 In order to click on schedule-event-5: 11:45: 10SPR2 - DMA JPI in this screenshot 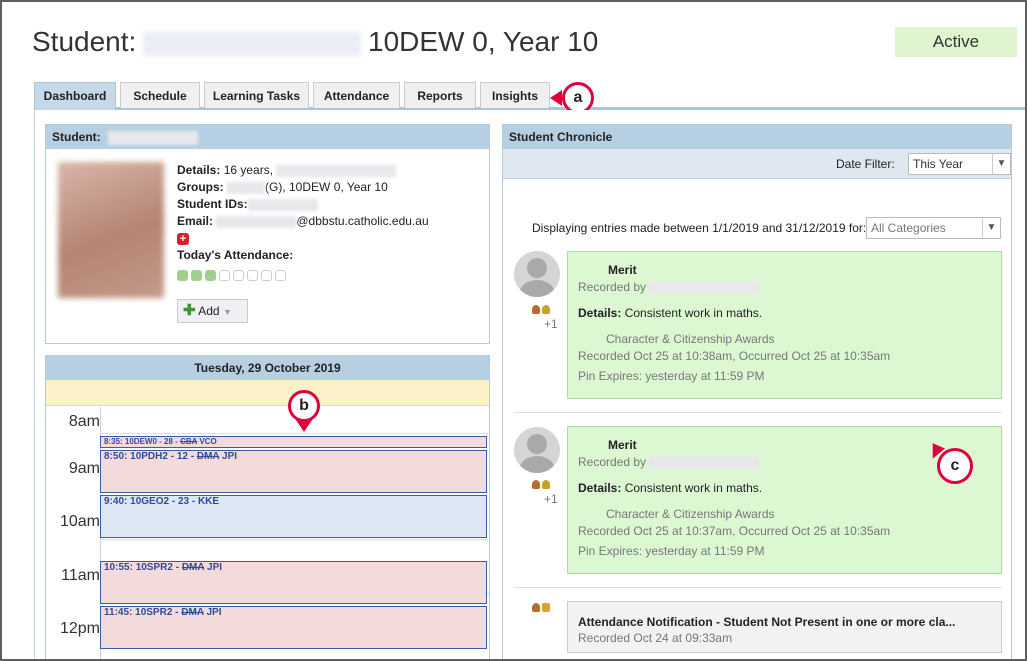, I will do `click(293, 627)`.